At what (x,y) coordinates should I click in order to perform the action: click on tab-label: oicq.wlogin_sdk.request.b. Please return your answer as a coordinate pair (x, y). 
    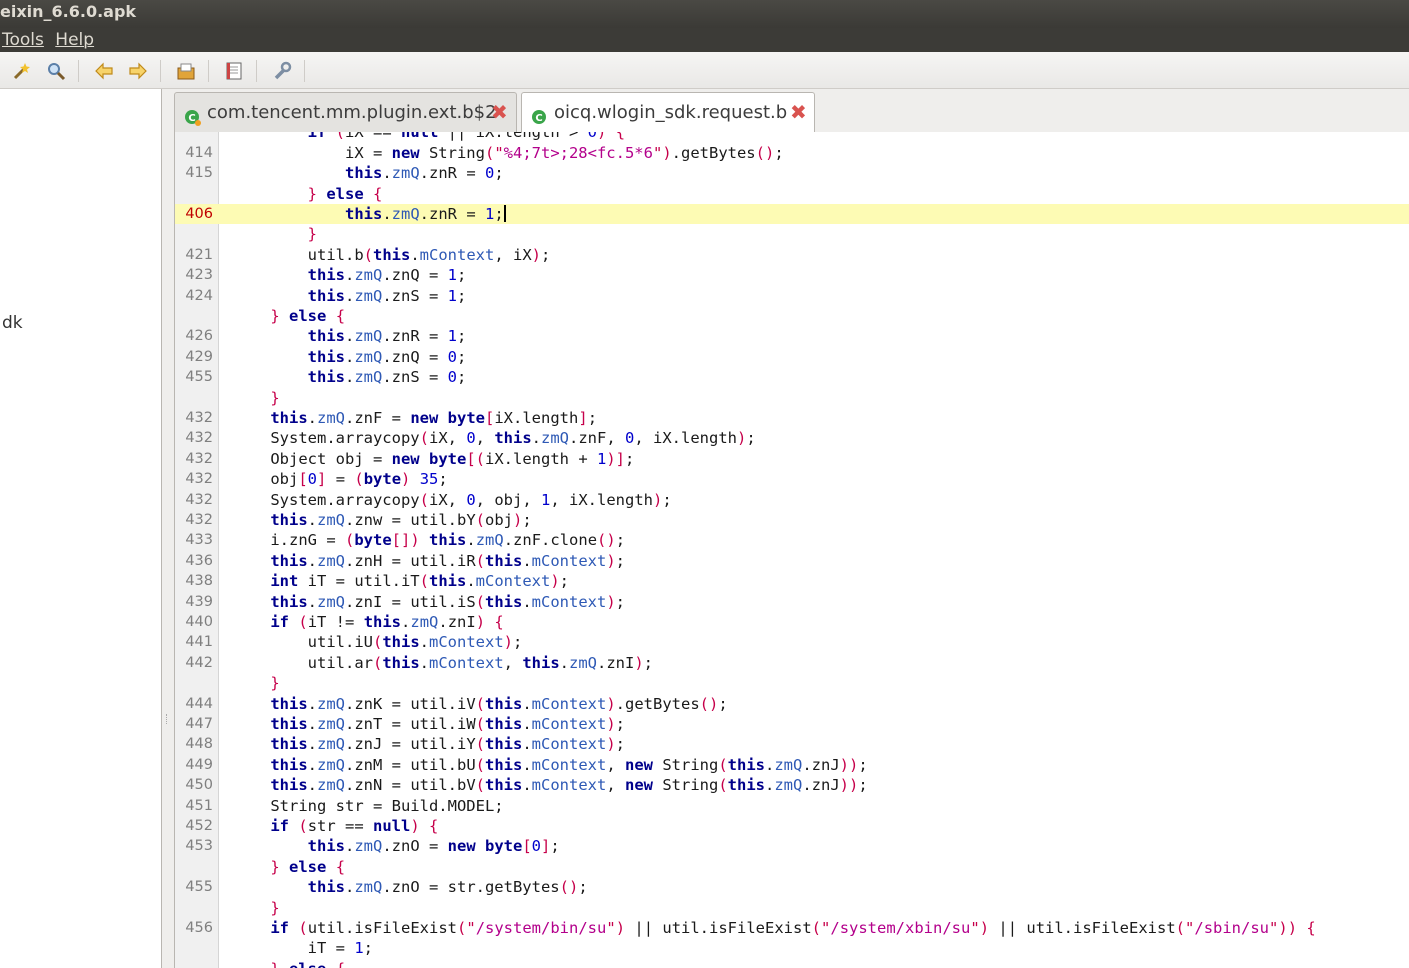
    Looking at the image, I should click on (671, 112).